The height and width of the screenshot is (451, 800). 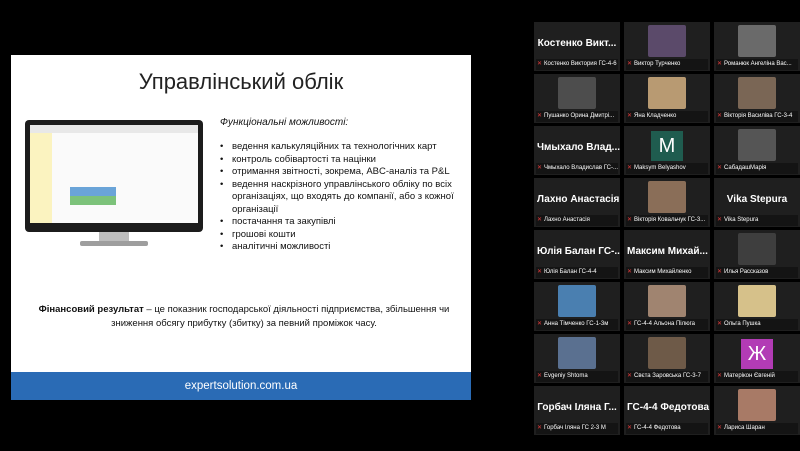 What do you see at coordinates (114, 129) in the screenshot?
I see `monitor-titlebar` at bounding box center [114, 129].